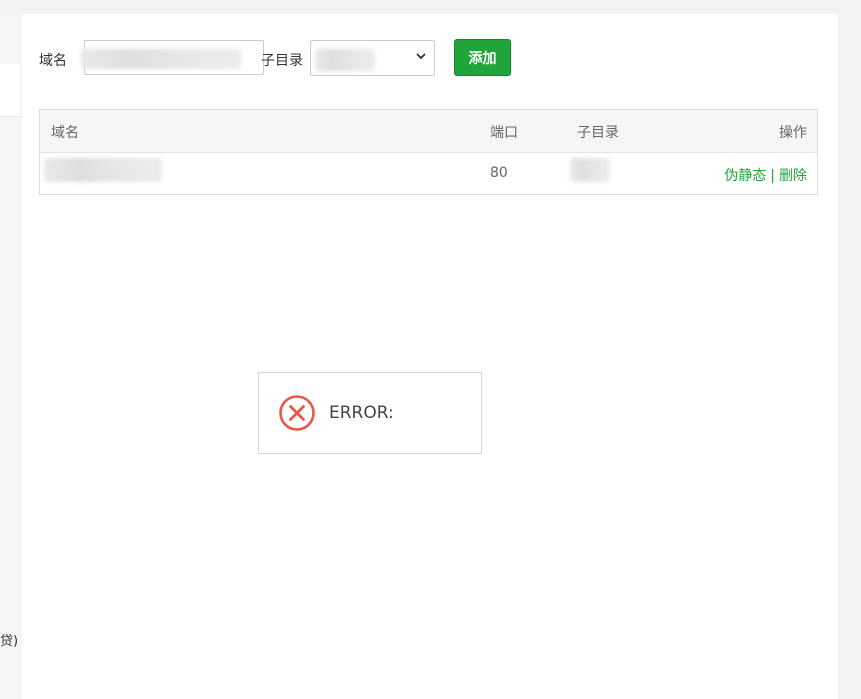  Describe the element at coordinates (9, 641) in the screenshot. I see `background-left-text: 贷)` at that location.